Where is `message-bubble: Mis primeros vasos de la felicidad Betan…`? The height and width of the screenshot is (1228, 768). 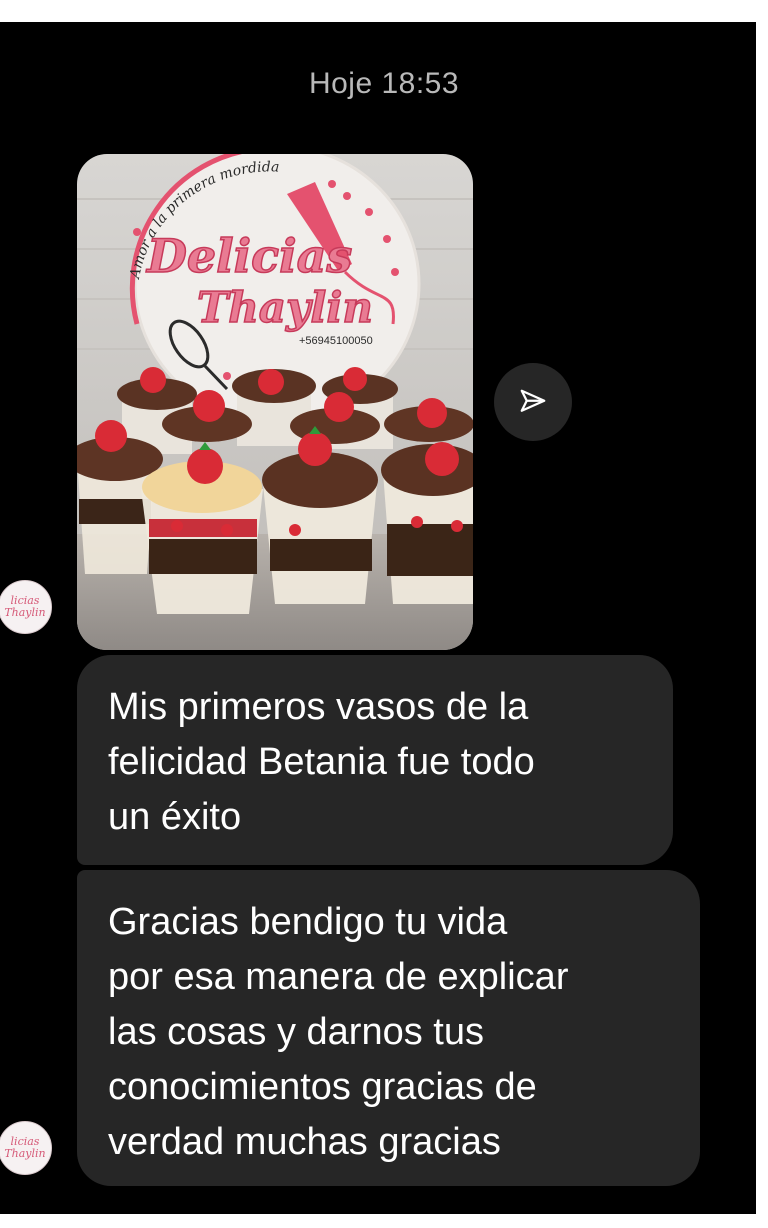 message-bubble: Mis primeros vasos de la felicidad Betan… is located at coordinates (375, 760).